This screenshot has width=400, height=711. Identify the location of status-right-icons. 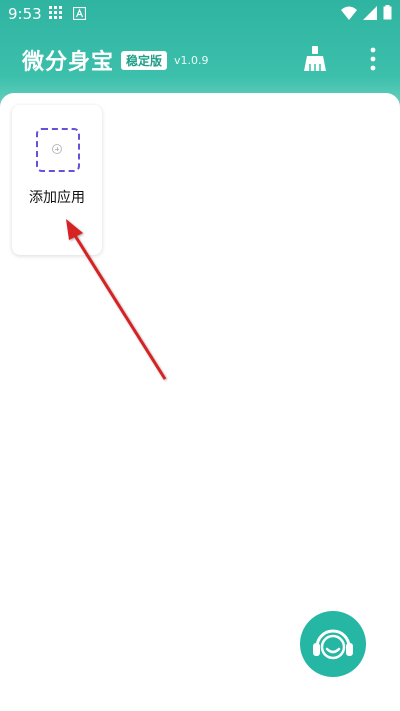
(366, 12).